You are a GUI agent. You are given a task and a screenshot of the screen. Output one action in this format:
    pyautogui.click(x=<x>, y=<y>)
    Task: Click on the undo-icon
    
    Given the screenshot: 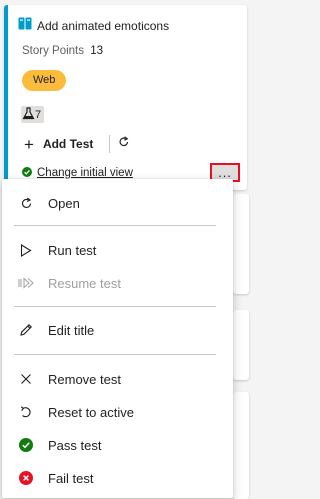 What is the action you would take?
    pyautogui.click(x=26, y=412)
    